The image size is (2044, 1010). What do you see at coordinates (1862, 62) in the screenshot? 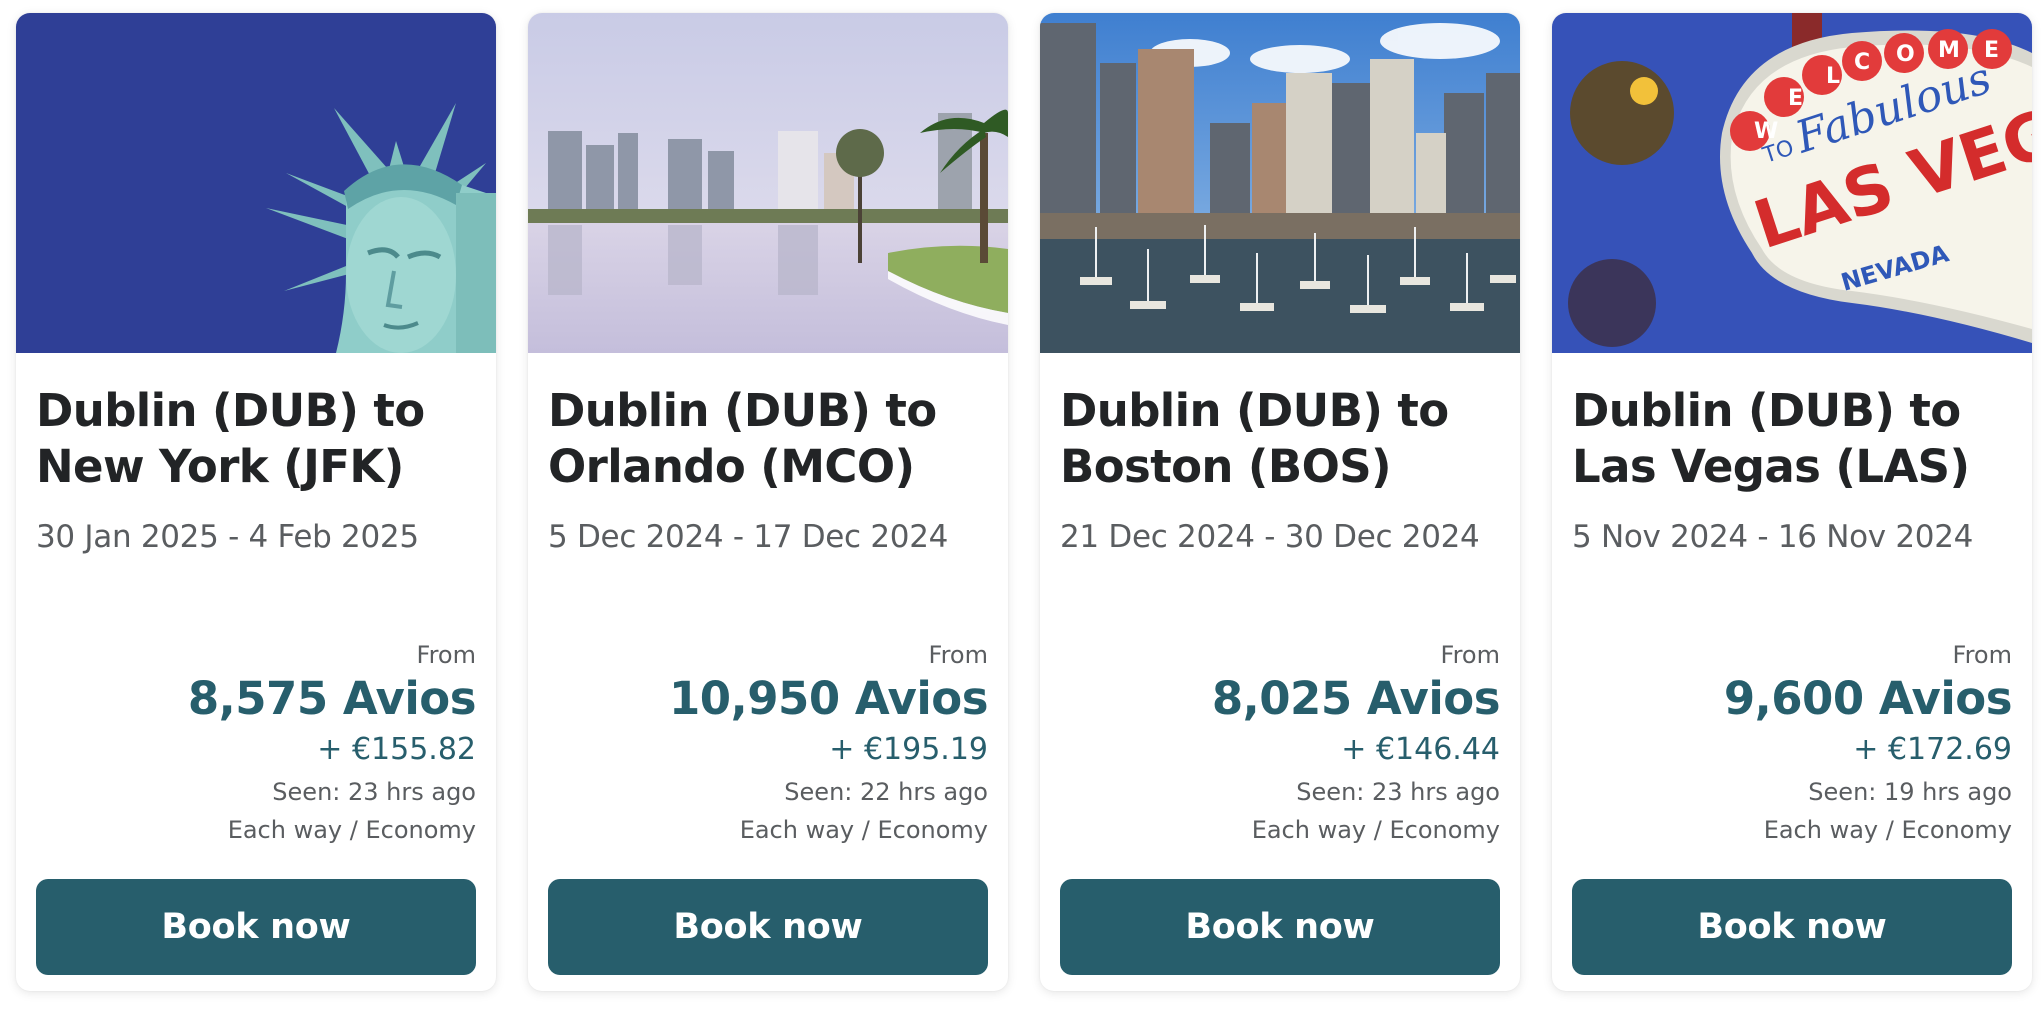
I see `svg-text: C` at bounding box center [1862, 62].